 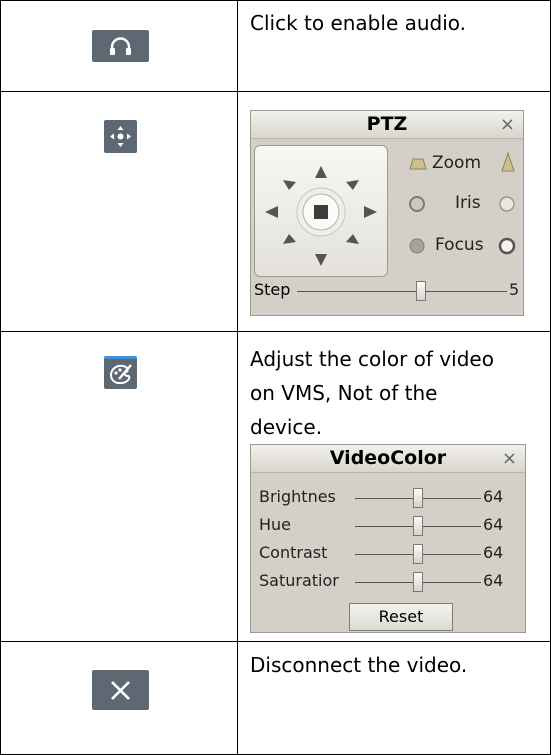 What do you see at coordinates (468, 203) in the screenshot?
I see `iris-label: Iris` at bounding box center [468, 203].